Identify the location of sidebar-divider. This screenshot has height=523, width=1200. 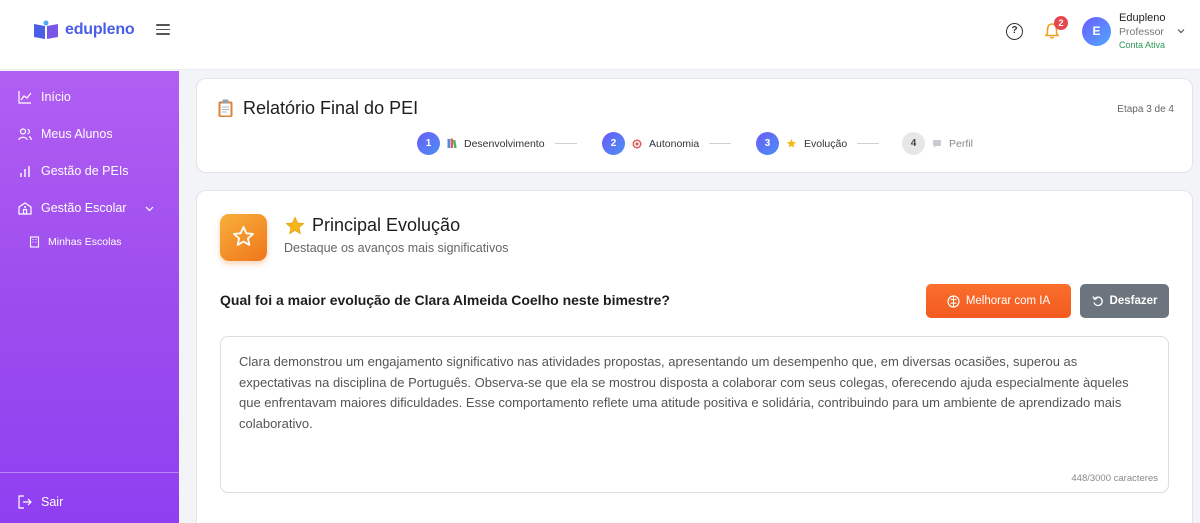
(89, 472).